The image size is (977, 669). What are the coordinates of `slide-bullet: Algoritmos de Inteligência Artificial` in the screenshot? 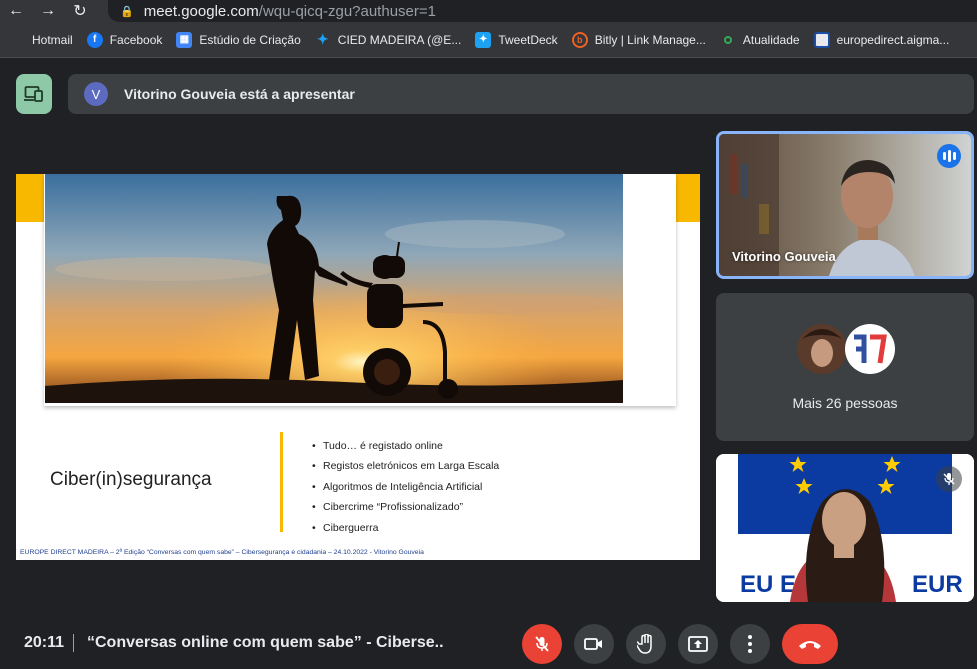 It's located at (405, 487).